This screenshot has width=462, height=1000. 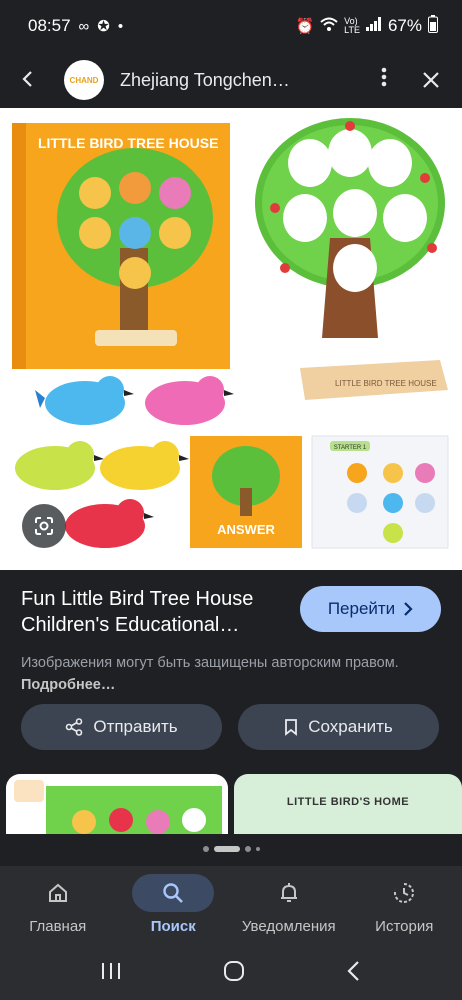 I want to click on more-vert-icon, so click(x=384, y=77).